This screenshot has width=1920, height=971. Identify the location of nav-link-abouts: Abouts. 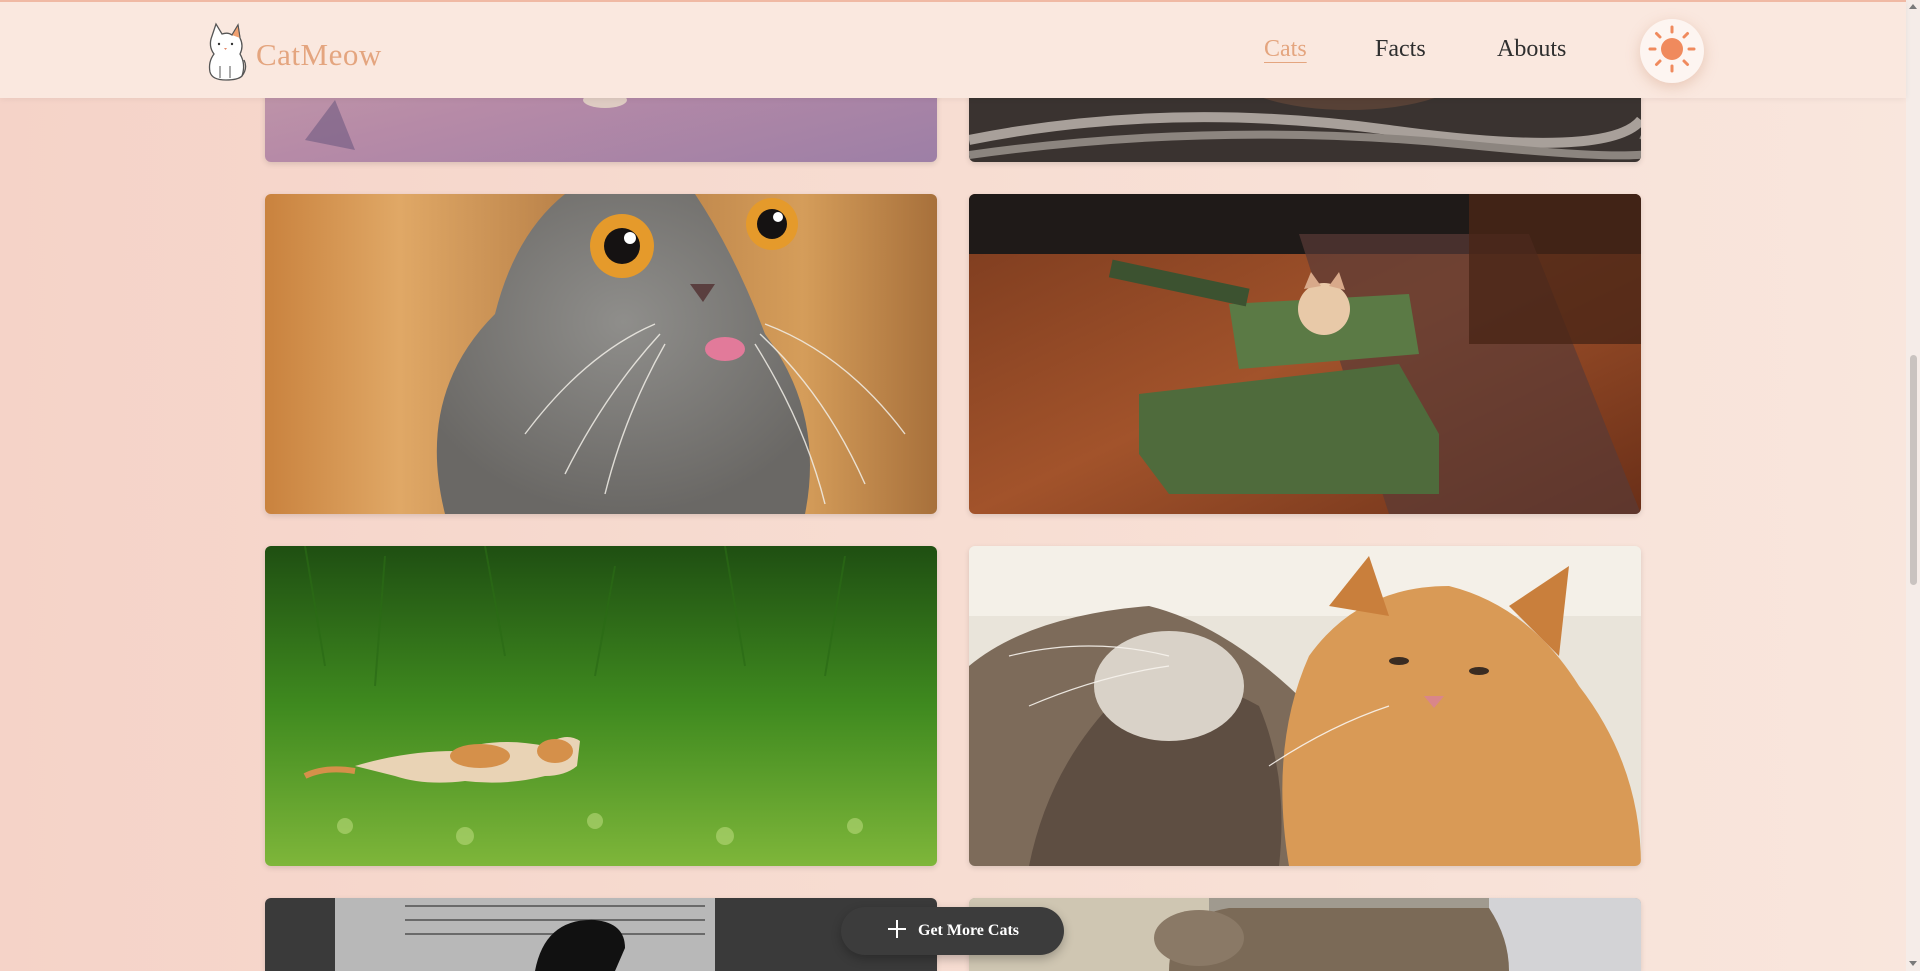
(1531, 49).